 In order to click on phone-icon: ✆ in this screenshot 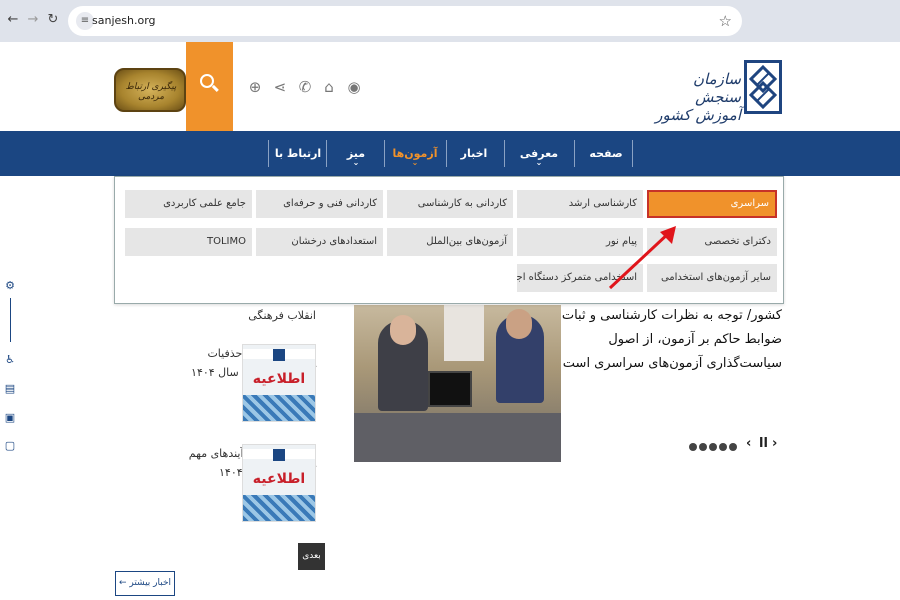, I will do `click(305, 87)`.